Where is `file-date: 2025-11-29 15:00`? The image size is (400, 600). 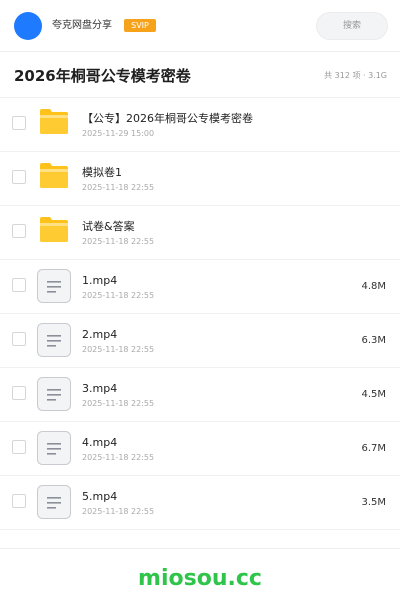
file-date: 2025-11-29 15:00 is located at coordinates (118, 133).